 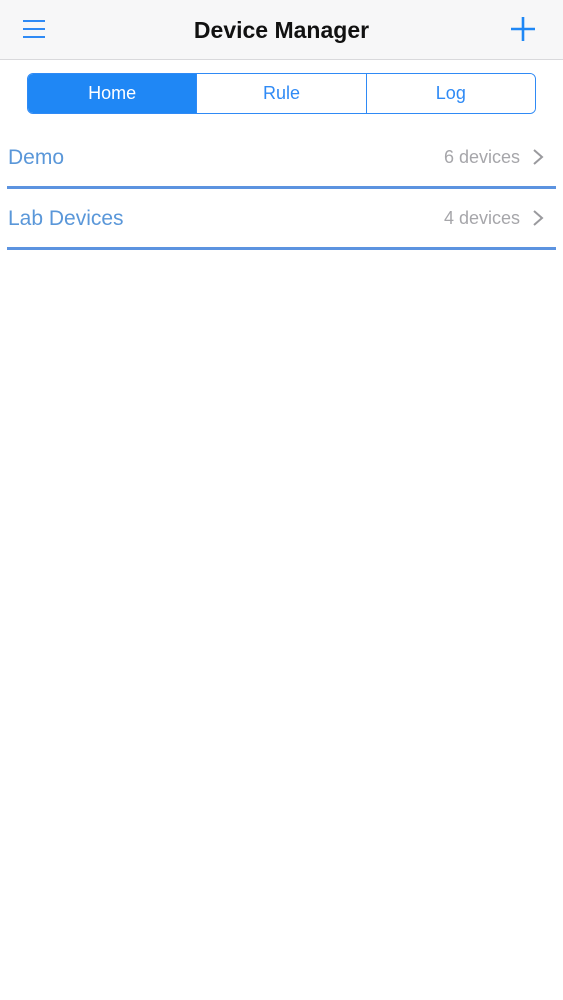 I want to click on device-group-list: Demo 6 devices Lab Devices 4 devices, so click(x=281, y=189).